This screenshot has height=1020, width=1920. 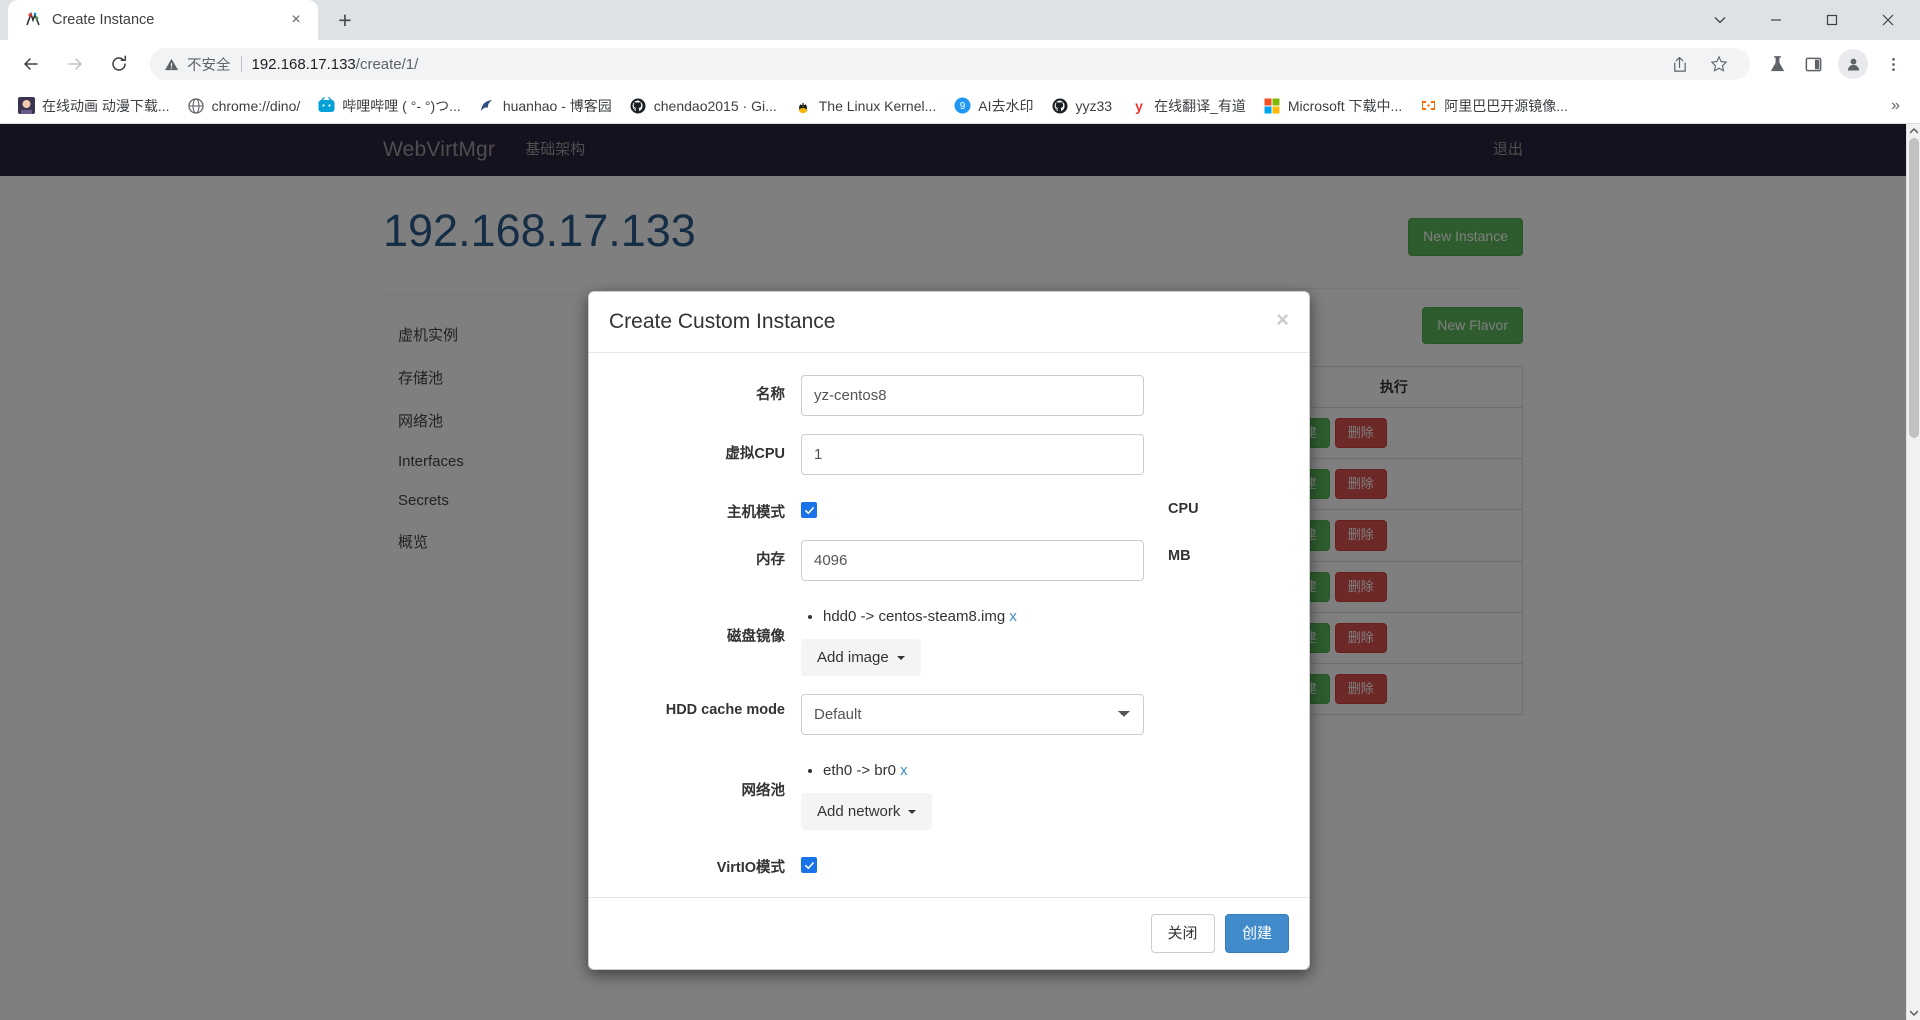 What do you see at coordinates (1895, 106) in the screenshot?
I see `bookmarks-overflow-button: »` at bounding box center [1895, 106].